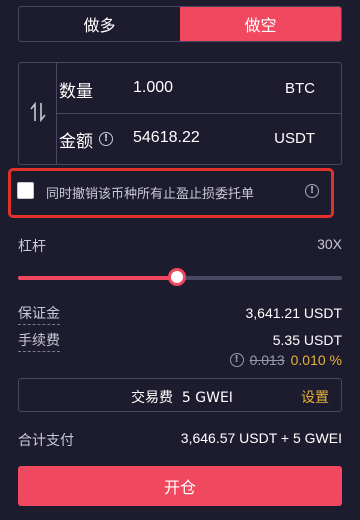 This screenshot has height=520, width=360. What do you see at coordinates (294, 138) in the screenshot?
I see `amount-unit: USDT` at bounding box center [294, 138].